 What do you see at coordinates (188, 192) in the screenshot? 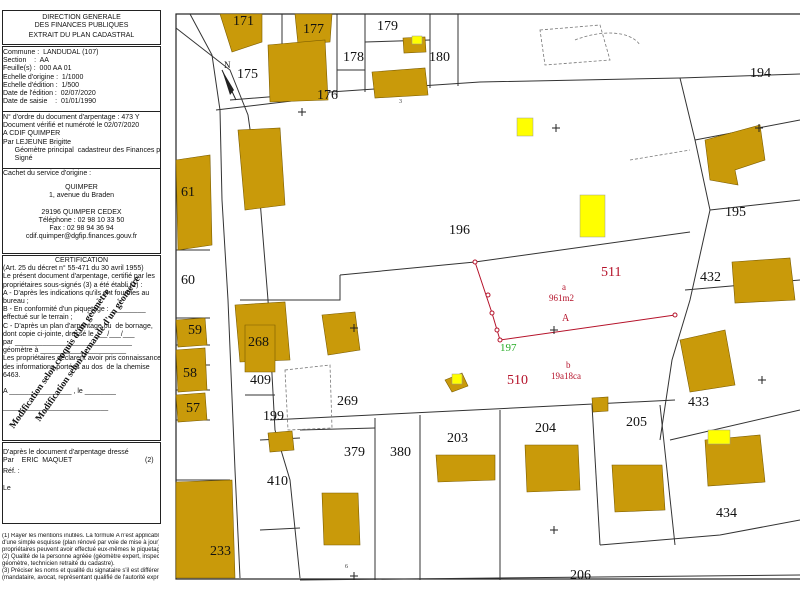
I see `parcel-61: 61` at bounding box center [188, 192].